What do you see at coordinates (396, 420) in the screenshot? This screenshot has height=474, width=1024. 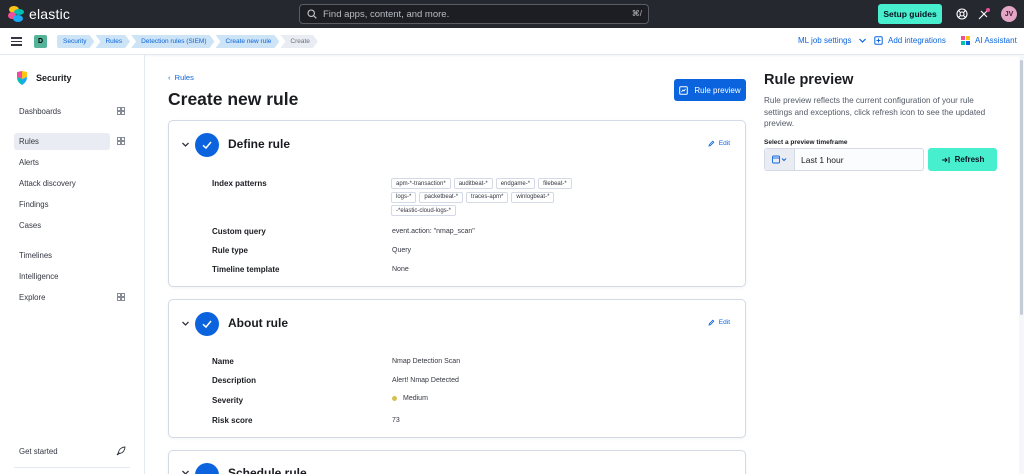 I see `risk-score-value: 73` at bounding box center [396, 420].